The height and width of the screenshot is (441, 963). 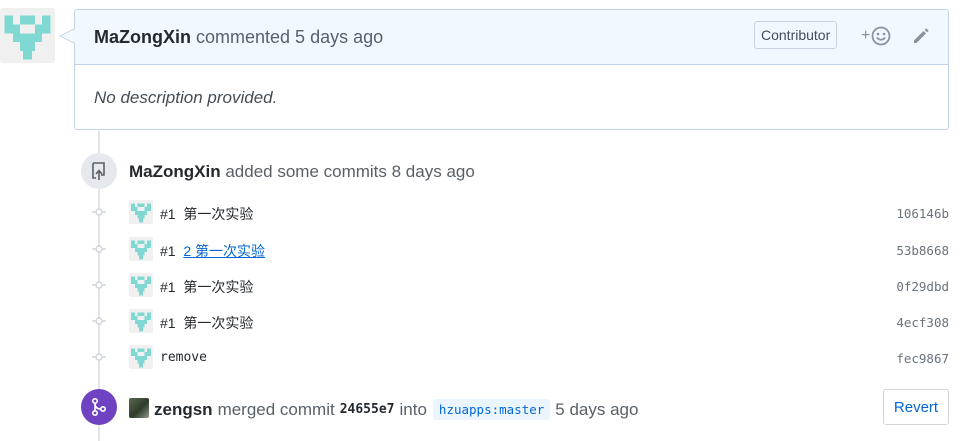 I want to click on commit-message: #1 2 第一次实验, so click(x=212, y=251).